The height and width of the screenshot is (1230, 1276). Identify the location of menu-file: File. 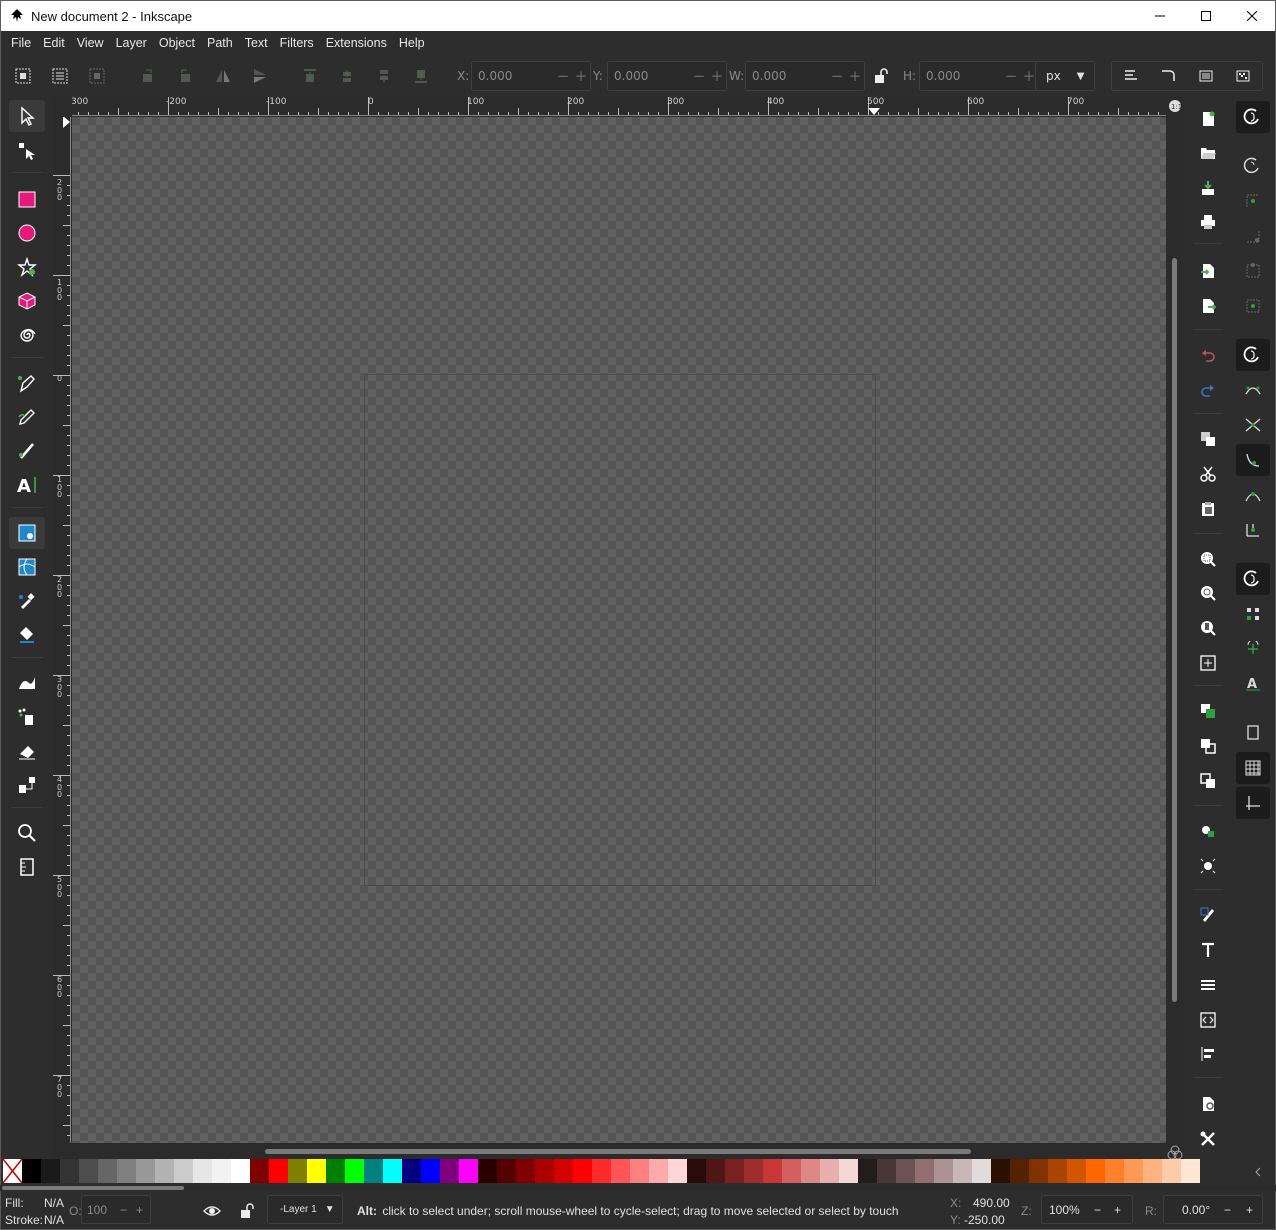
(21, 43).